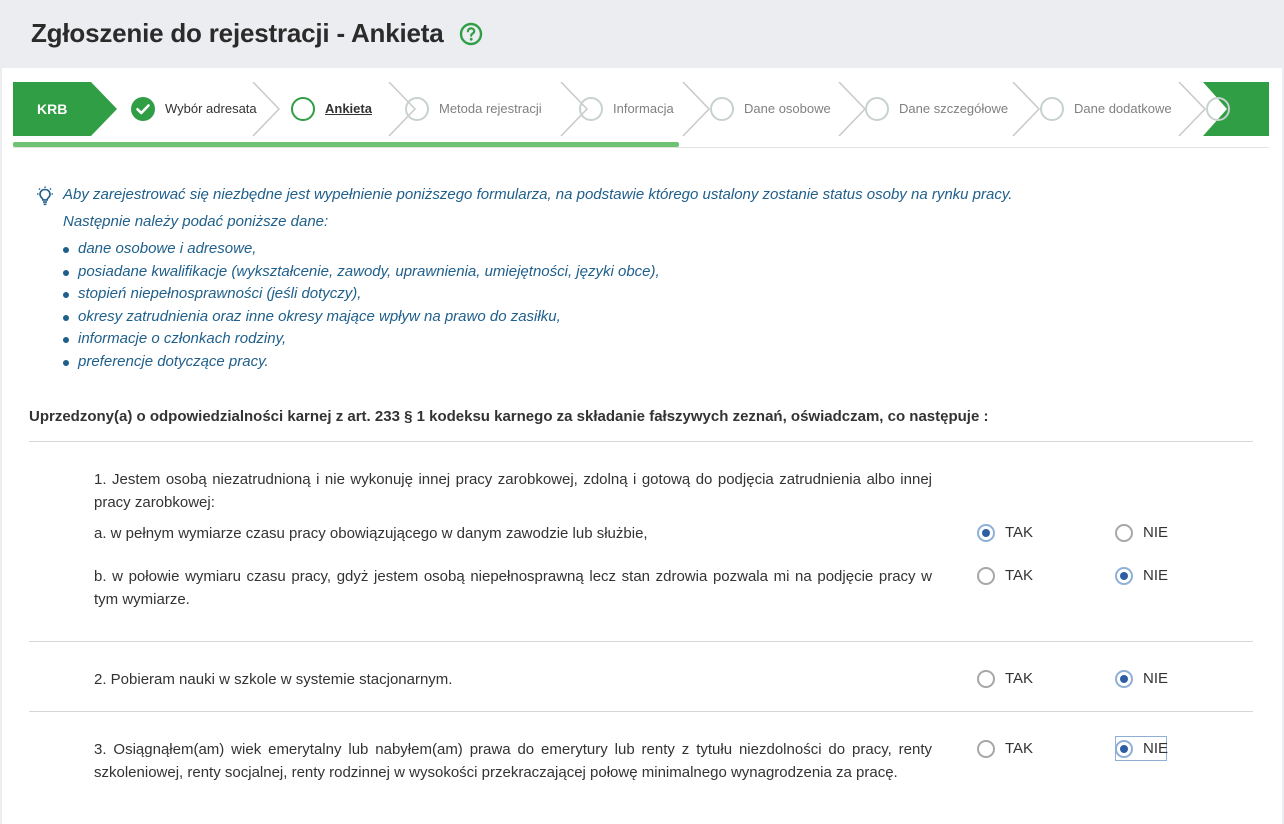 This screenshot has height=824, width=1284. I want to click on info-list-item: preferencje dotyczące pracy., so click(173, 361).